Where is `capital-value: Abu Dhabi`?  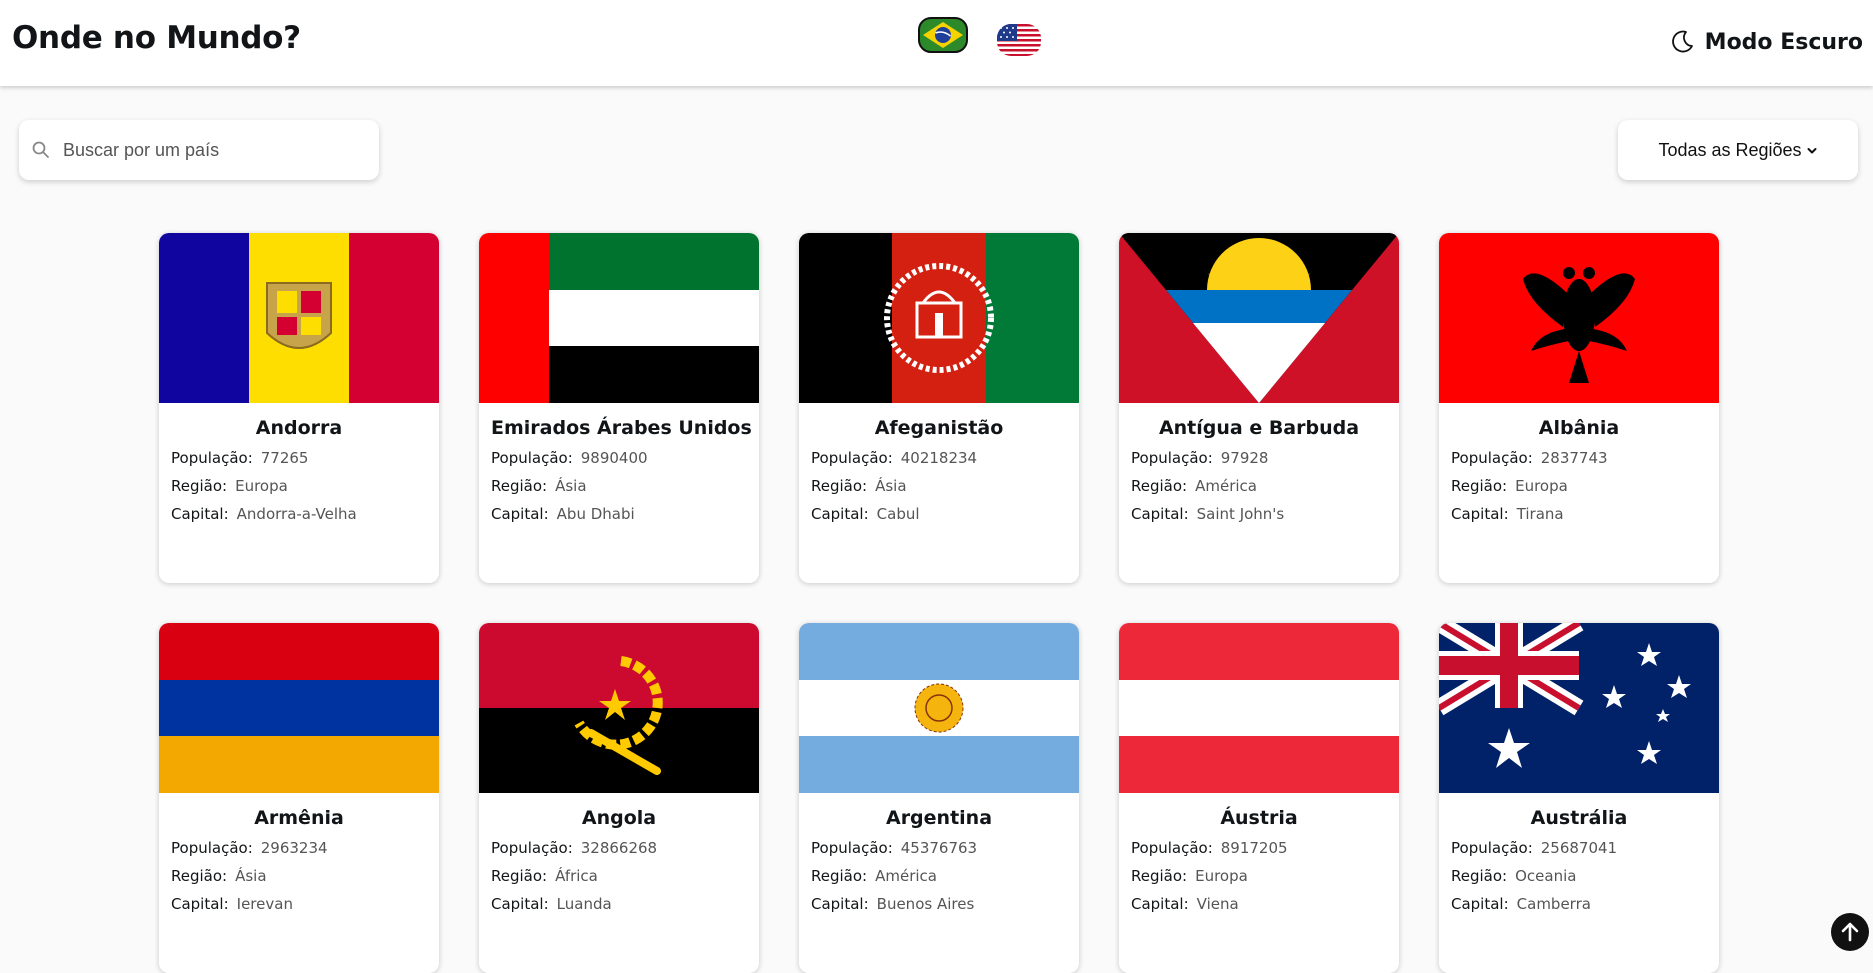 capital-value: Abu Dhabi is located at coordinates (595, 514).